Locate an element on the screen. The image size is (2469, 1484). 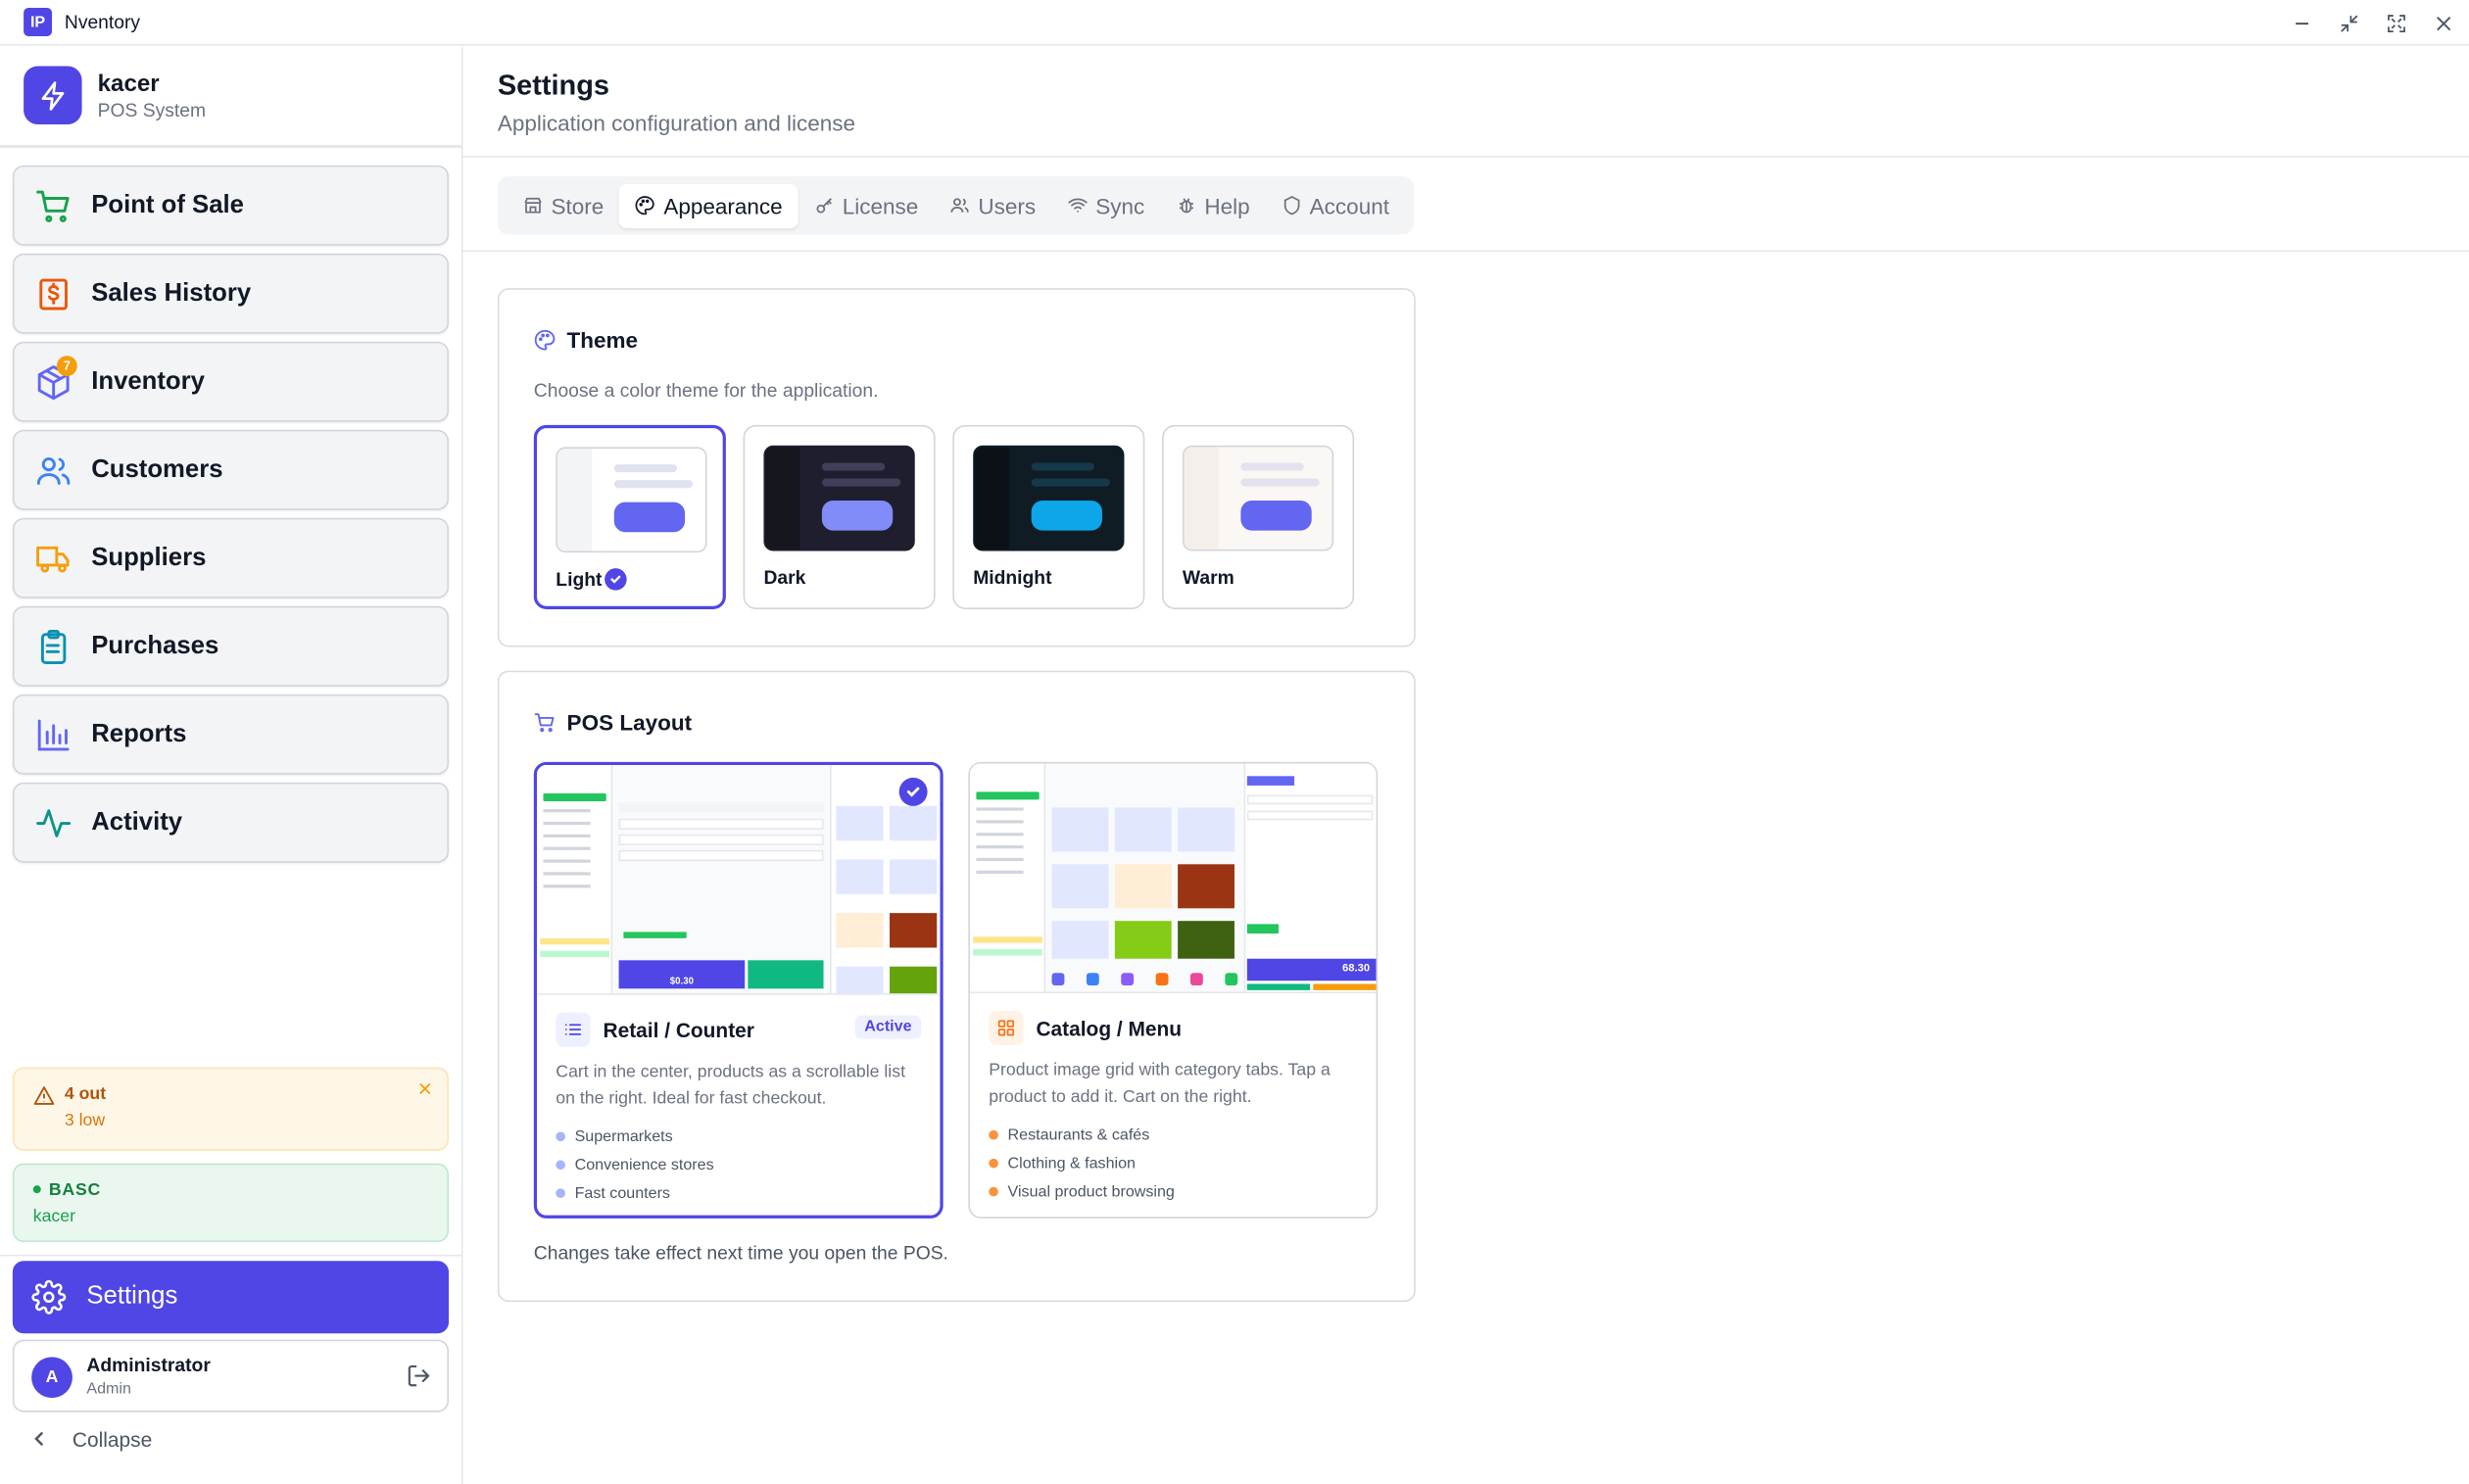
users-icon is located at coordinates (53, 470).